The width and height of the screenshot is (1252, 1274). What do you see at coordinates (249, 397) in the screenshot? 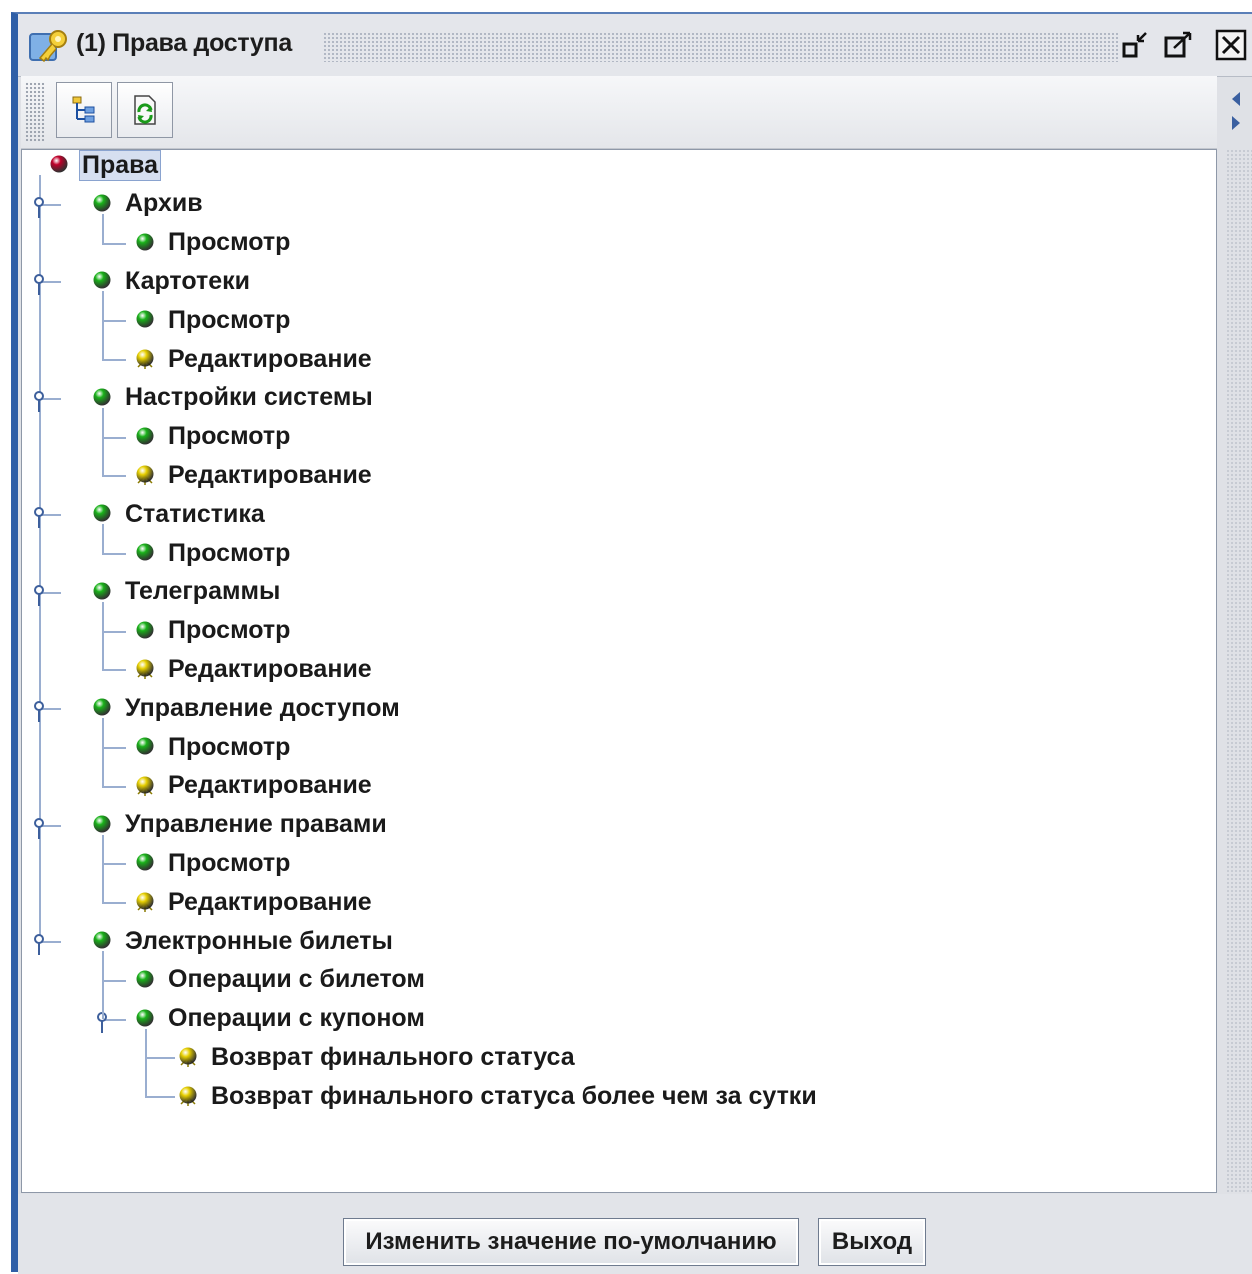
I see `tree-node-label: Настройки системы` at bounding box center [249, 397].